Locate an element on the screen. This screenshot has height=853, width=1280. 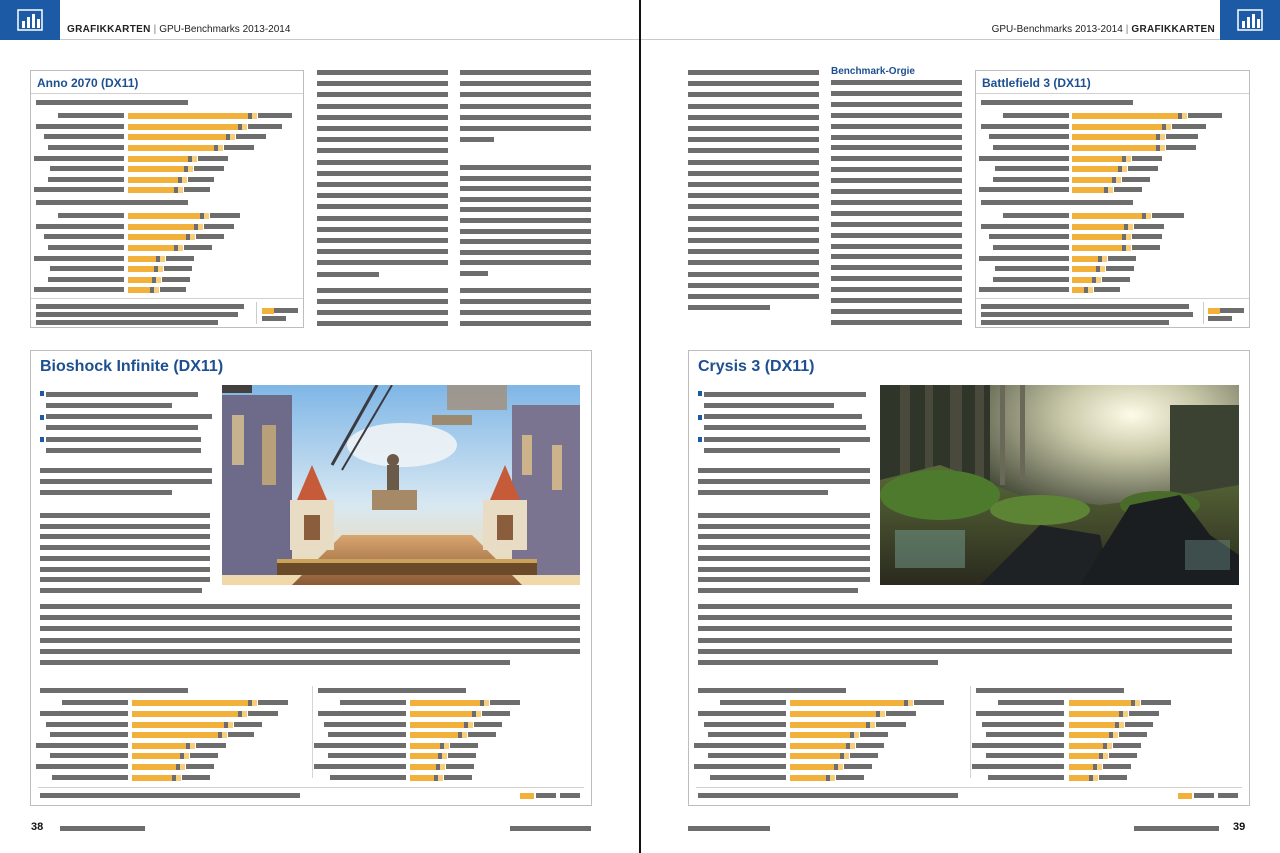
bioshock-screenshot is located at coordinates (401, 485).